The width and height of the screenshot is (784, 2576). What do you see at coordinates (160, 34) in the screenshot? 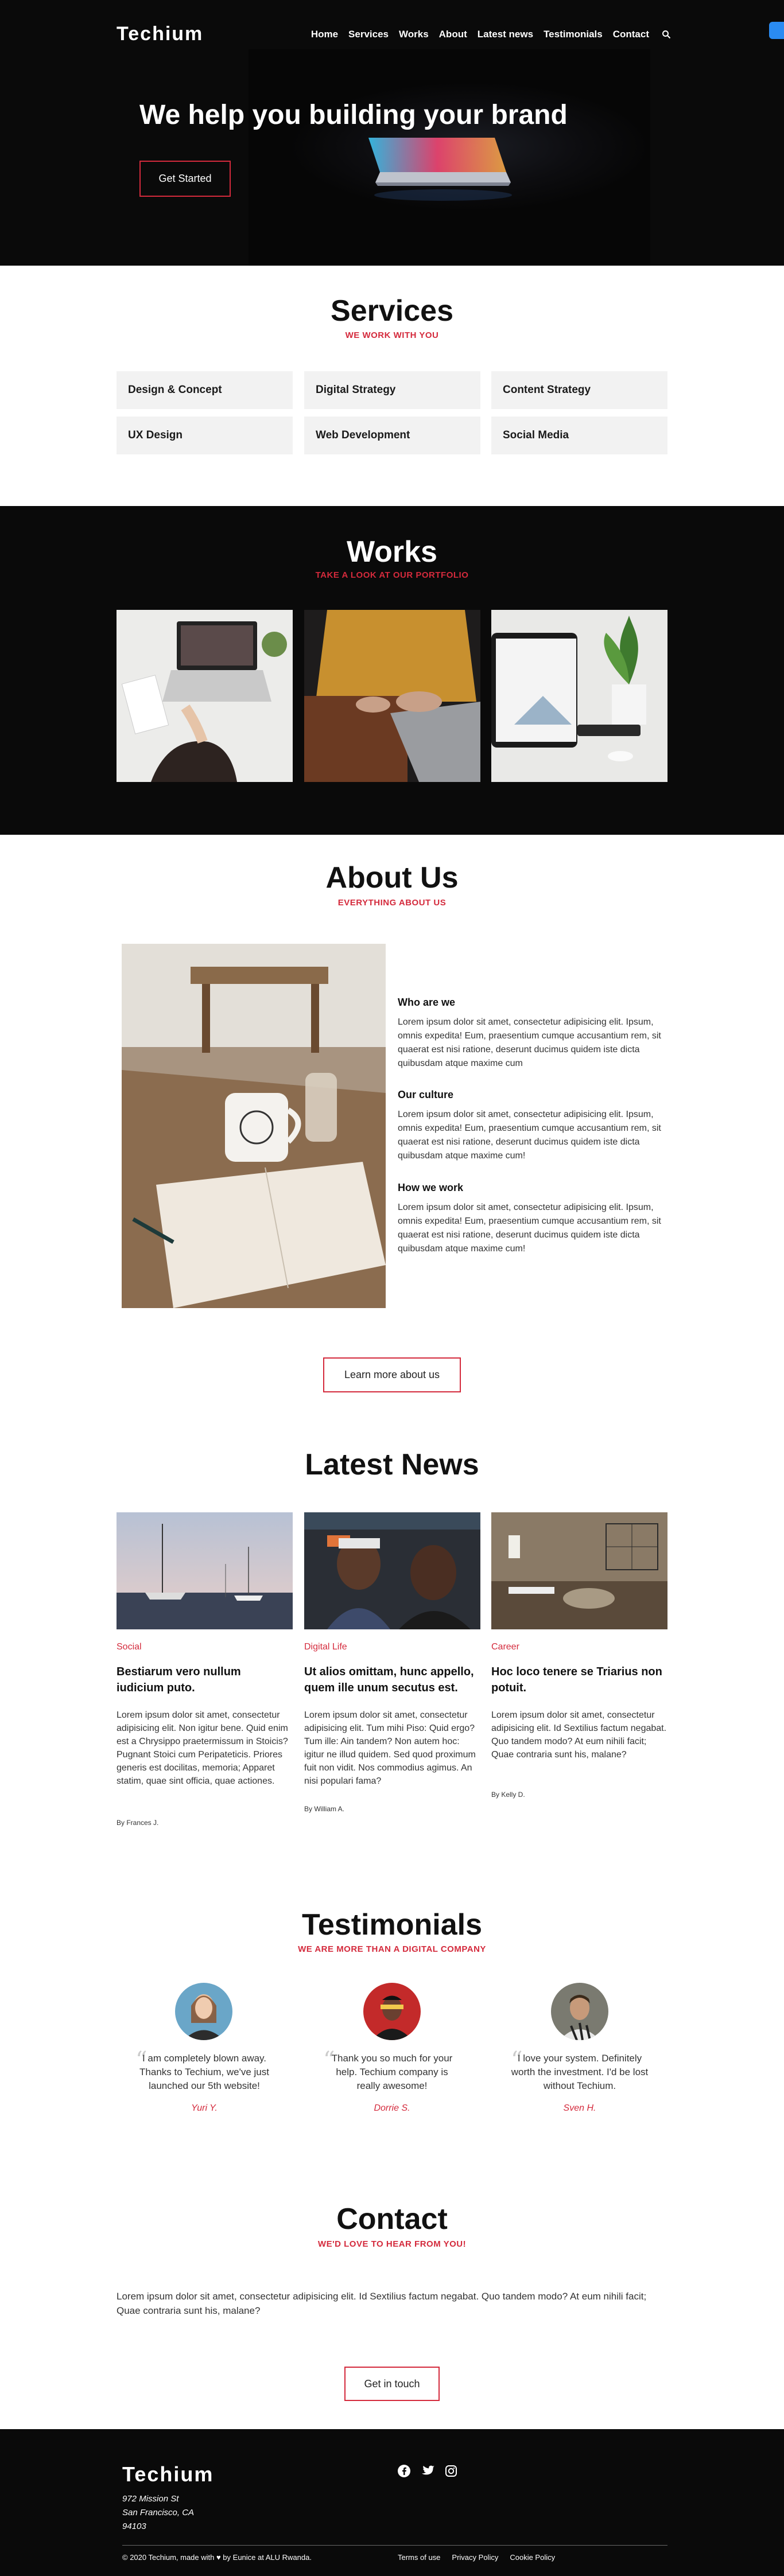
I see `site-logo: Techium` at bounding box center [160, 34].